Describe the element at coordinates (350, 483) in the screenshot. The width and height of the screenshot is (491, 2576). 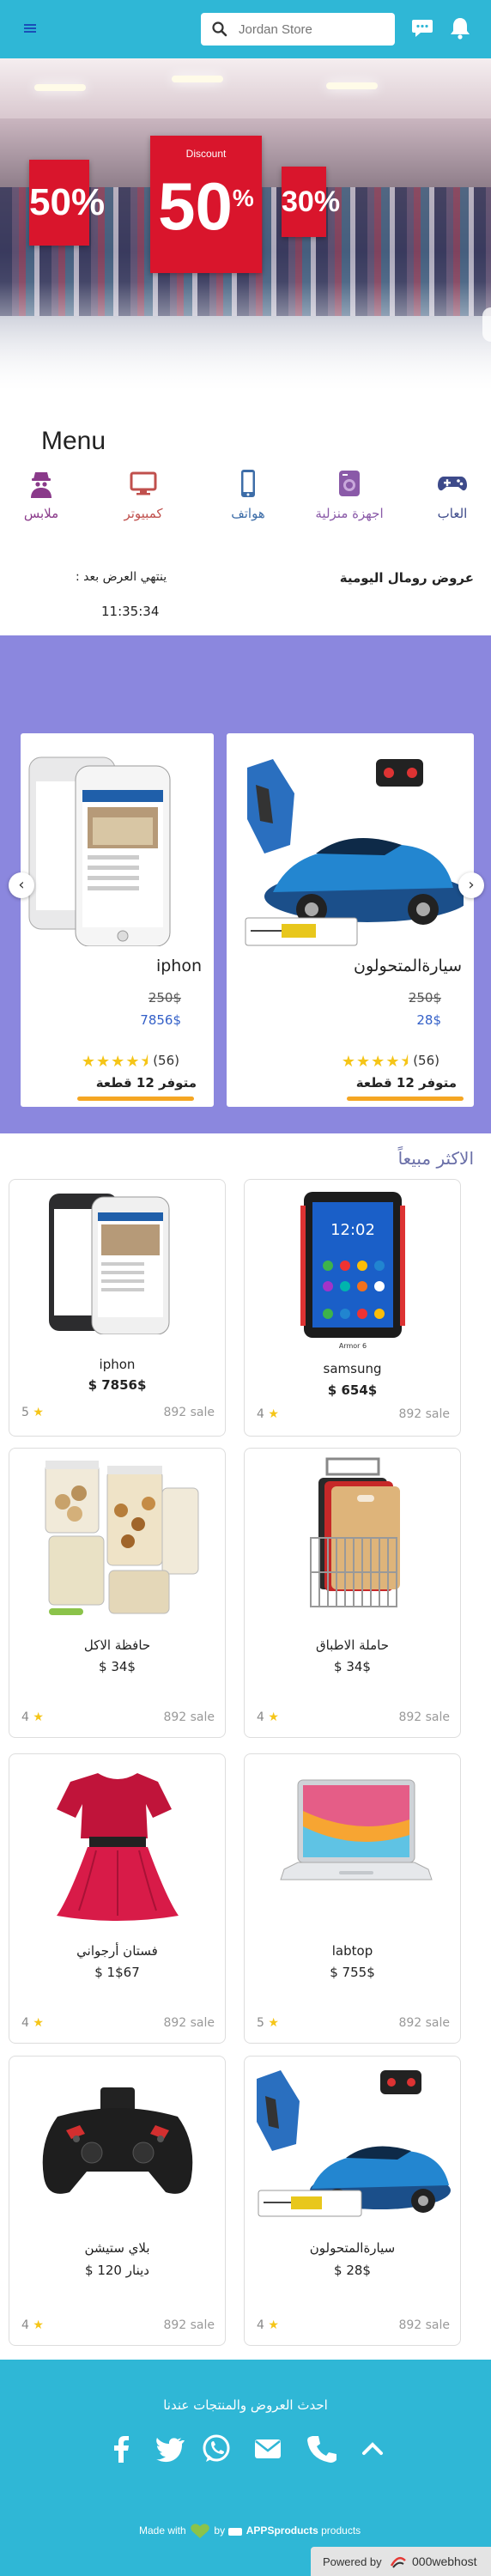
I see `appliance-icon` at that location.